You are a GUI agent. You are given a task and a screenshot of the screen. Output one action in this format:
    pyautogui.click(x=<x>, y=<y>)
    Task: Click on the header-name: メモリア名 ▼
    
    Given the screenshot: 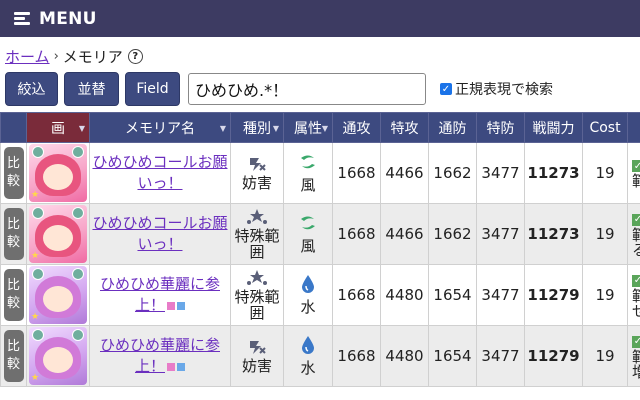 What is the action you would take?
    pyautogui.click(x=160, y=127)
    